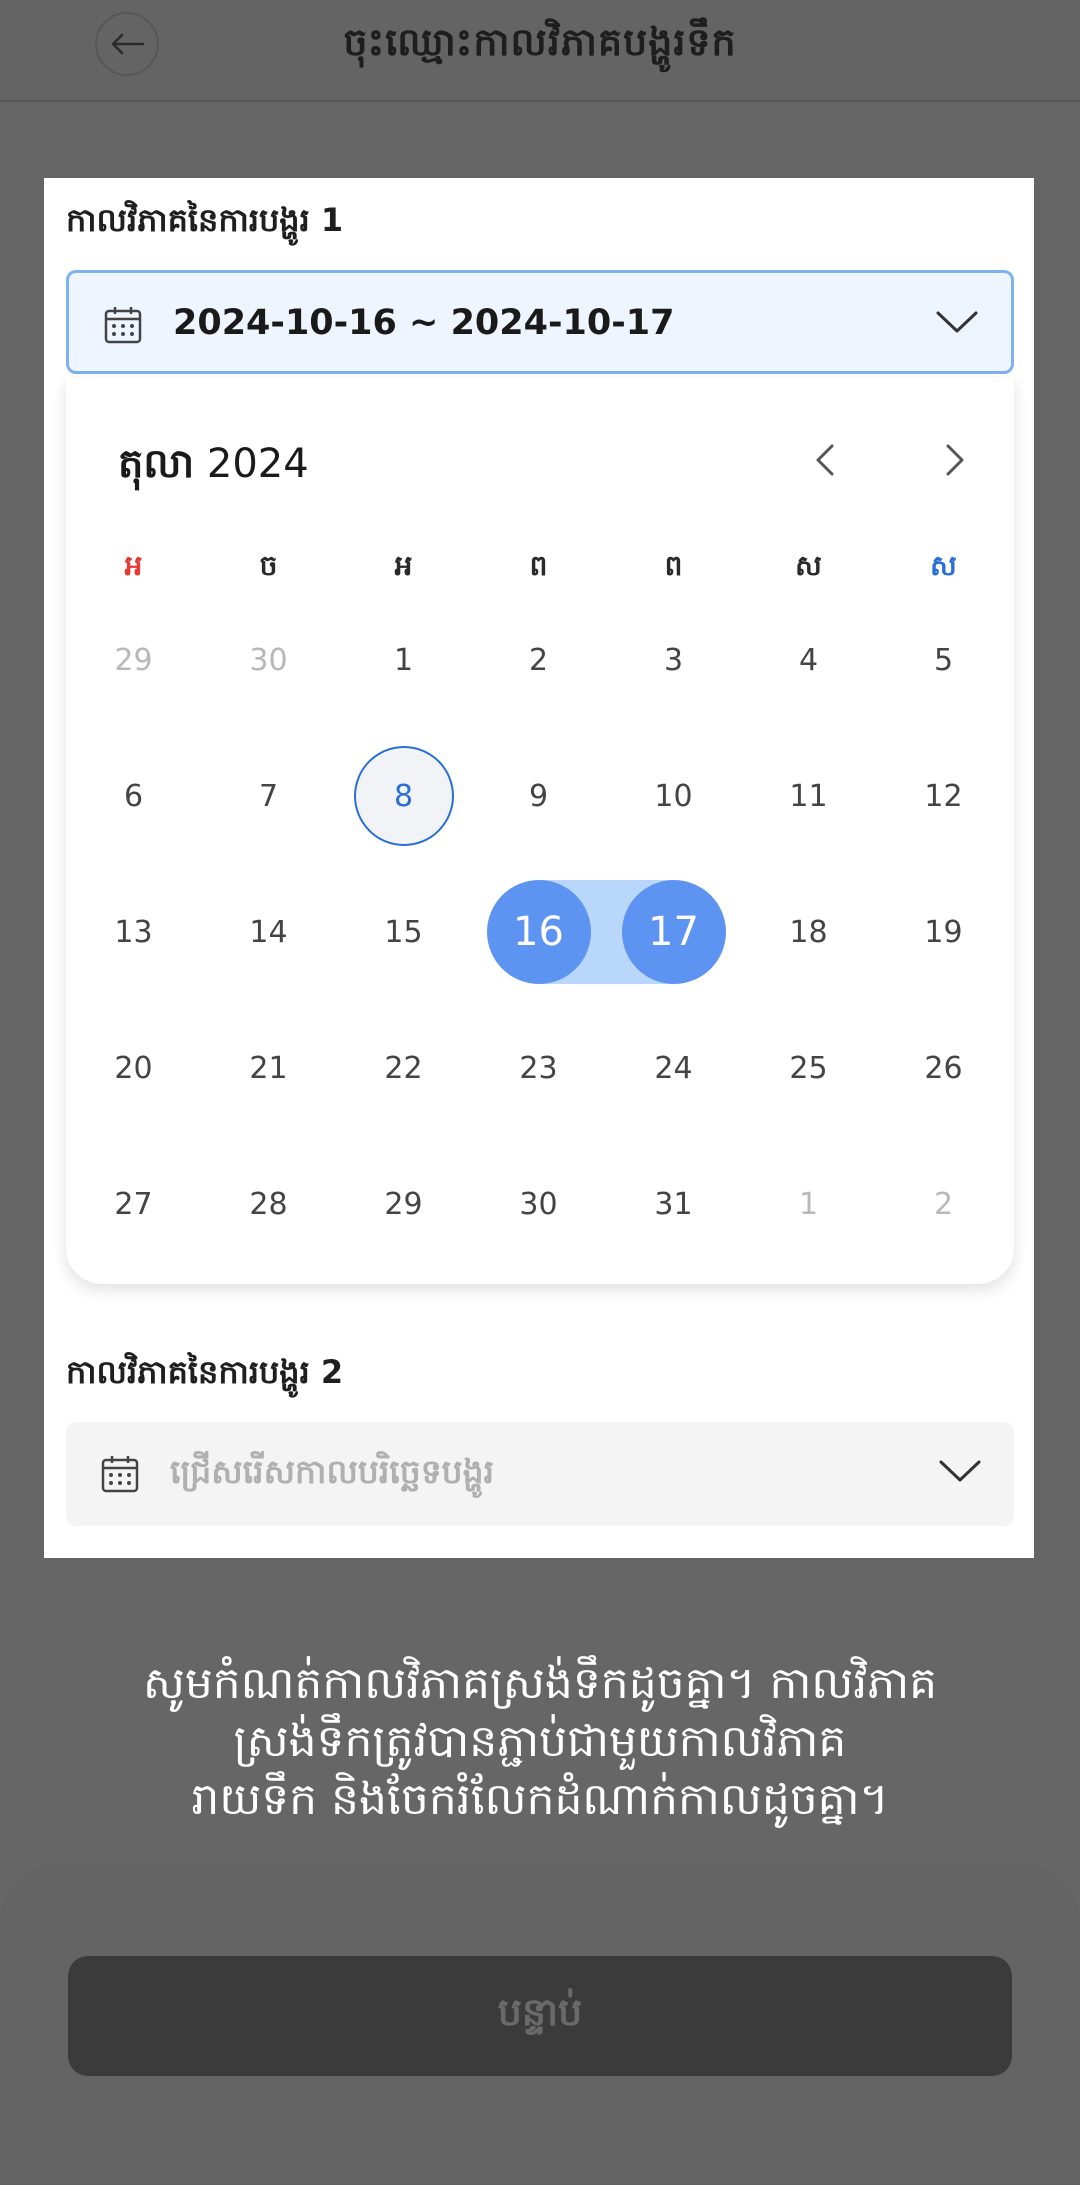 This screenshot has height=2185, width=1080. I want to click on calendar-day: 16, so click(538, 932).